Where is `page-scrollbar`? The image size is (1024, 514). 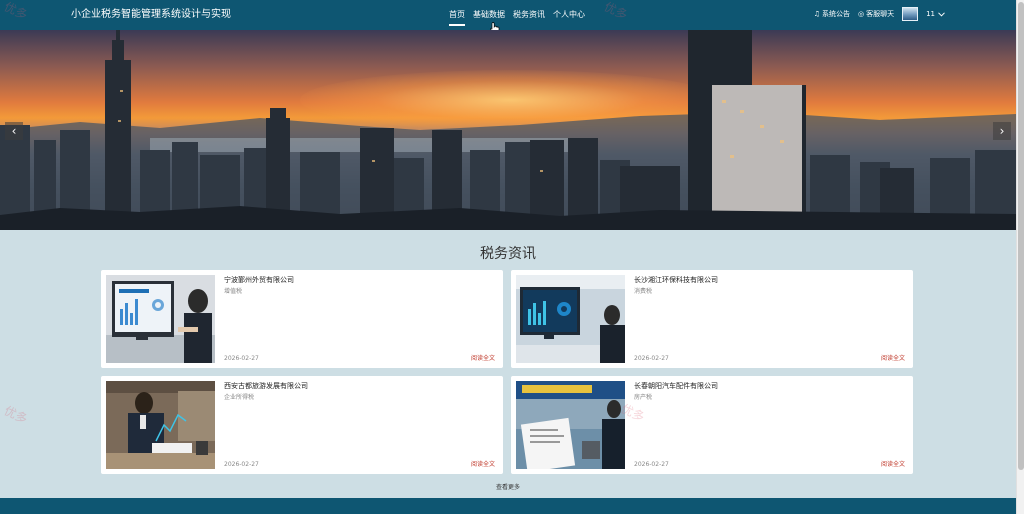
page-scrollbar is located at coordinates (1020, 257).